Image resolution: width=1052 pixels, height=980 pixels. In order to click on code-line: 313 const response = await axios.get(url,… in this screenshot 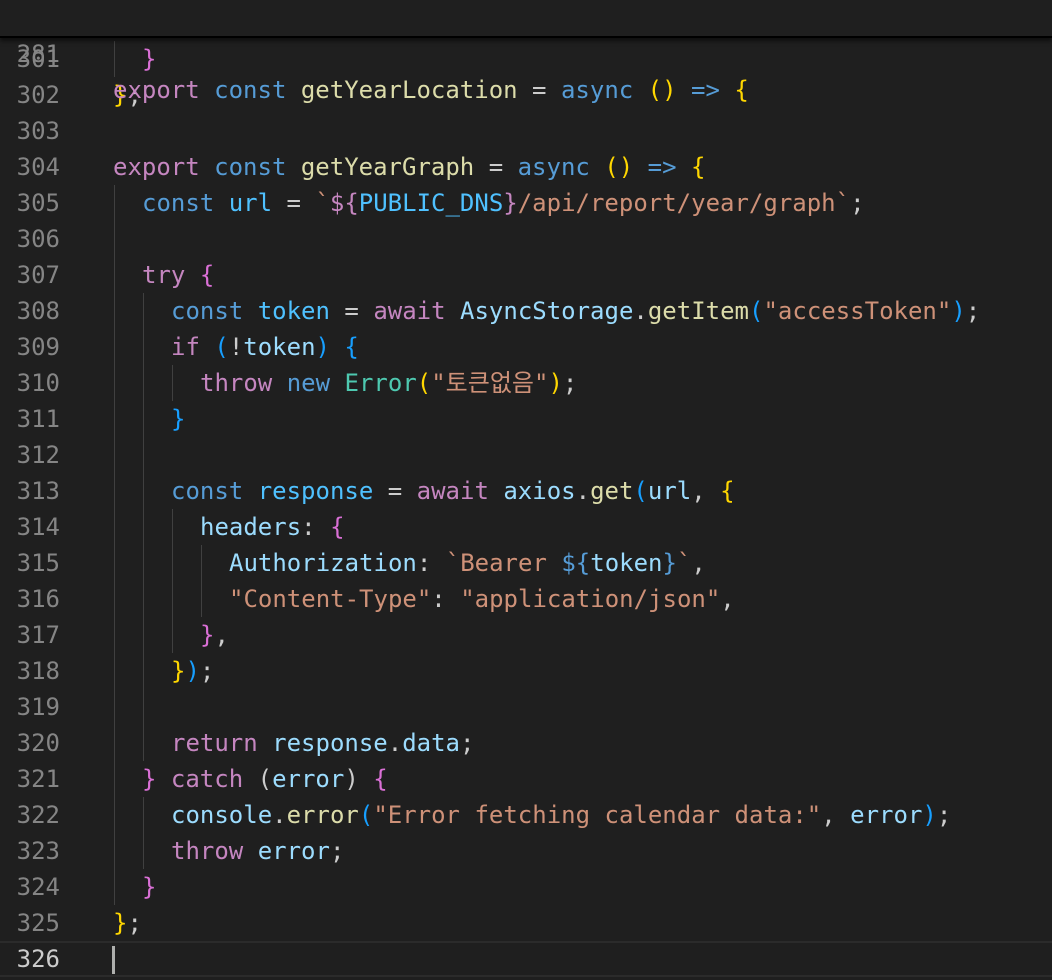, I will do `click(526, 491)`.